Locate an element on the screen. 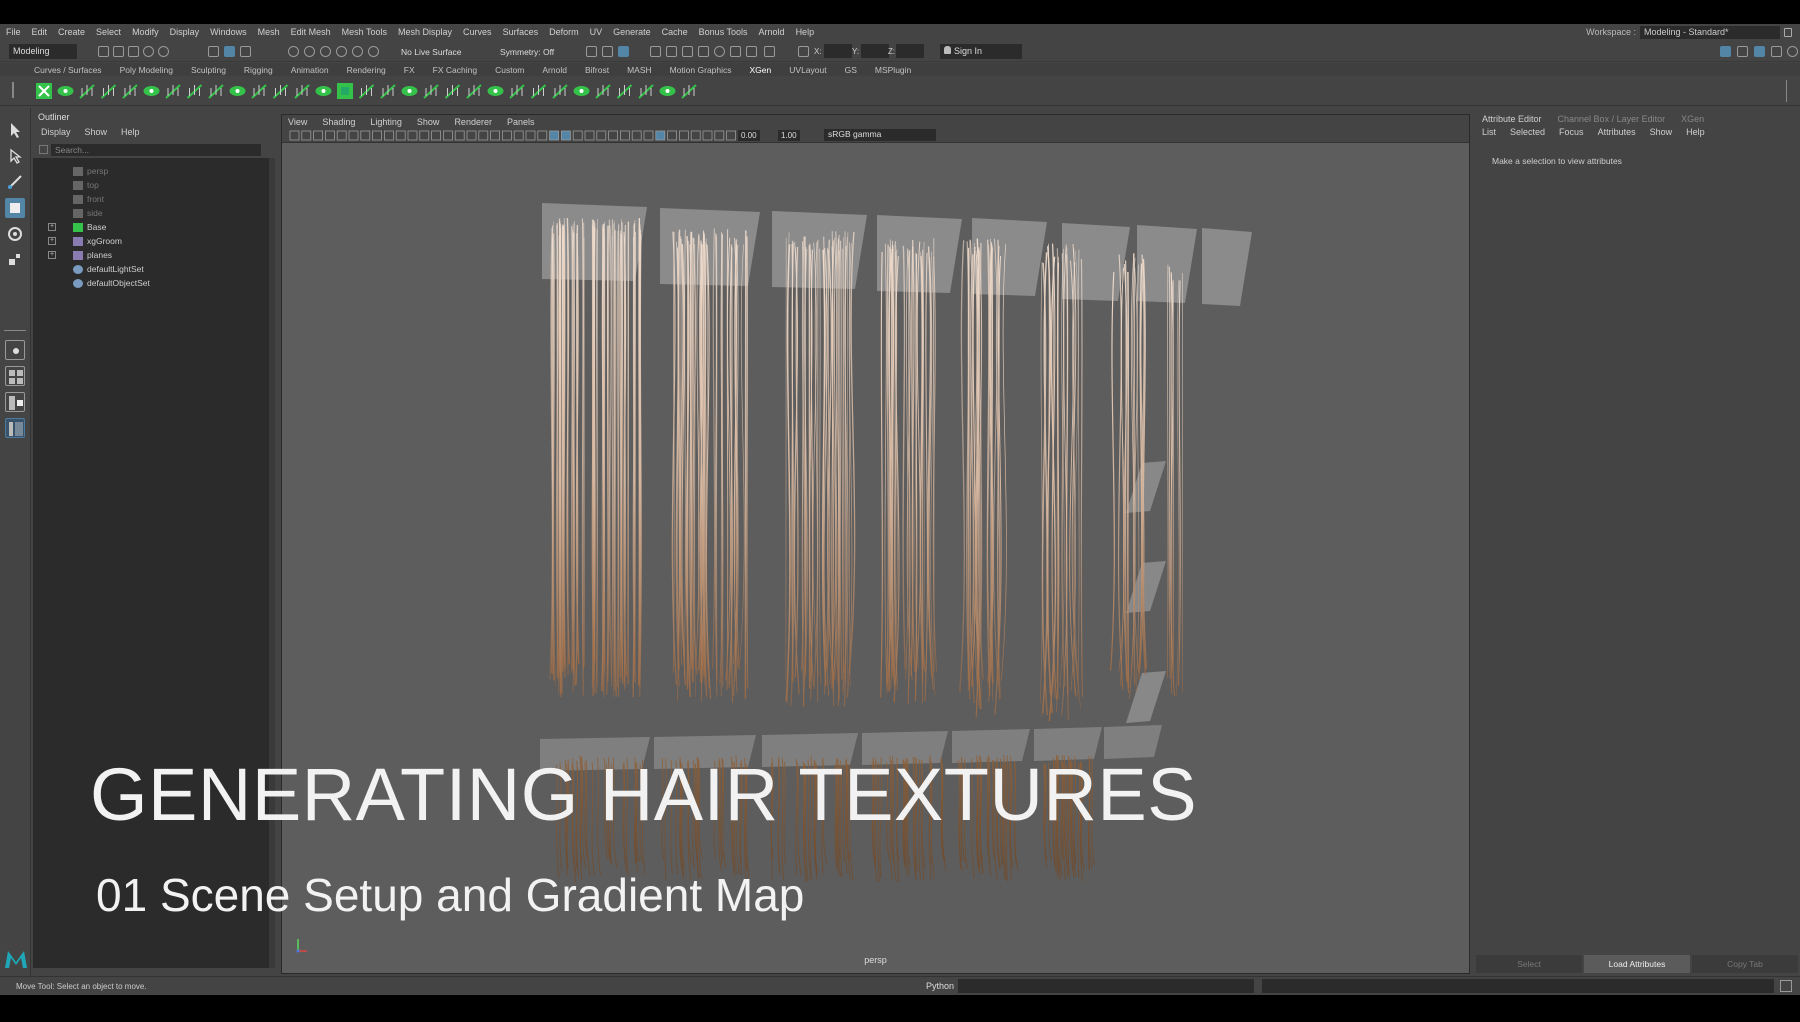 This screenshot has width=1800, height=1022. outliner-item-front: front is located at coordinates (88, 199).